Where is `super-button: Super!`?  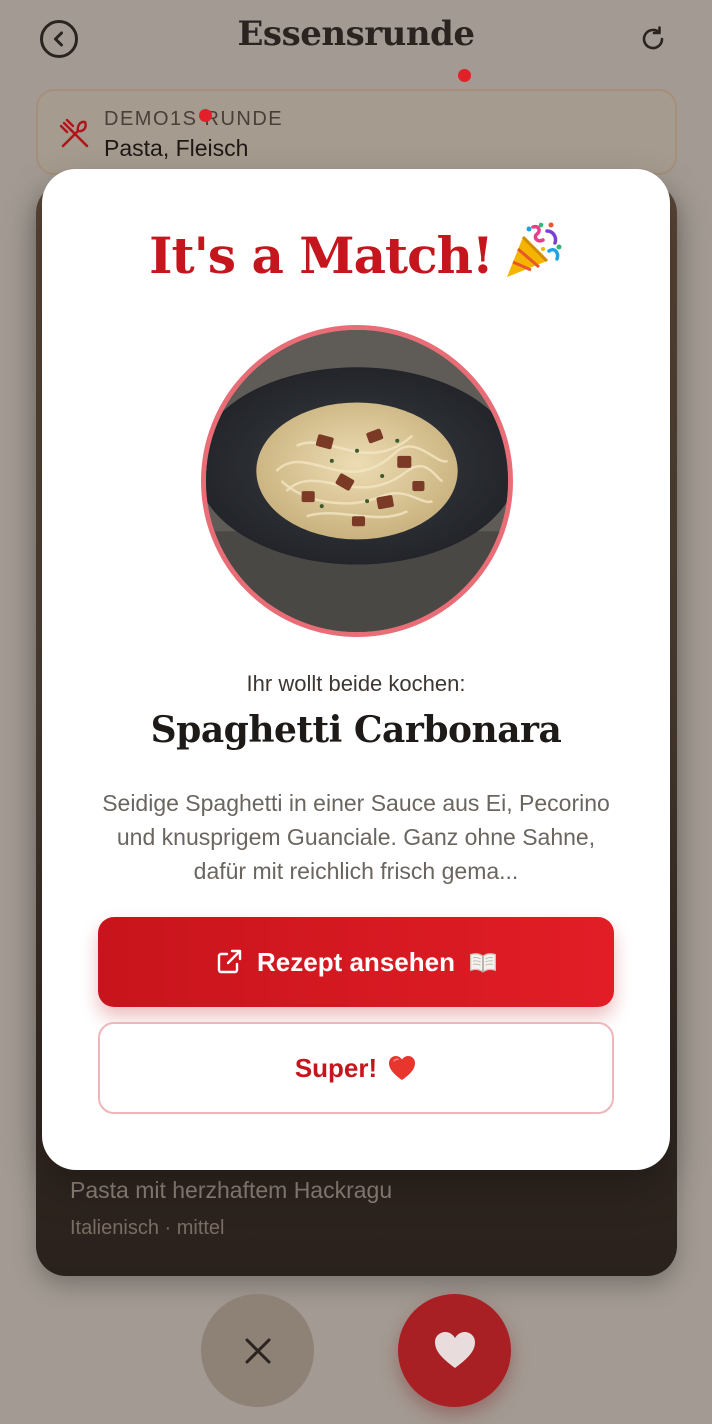
super-button: Super! is located at coordinates (356, 1068).